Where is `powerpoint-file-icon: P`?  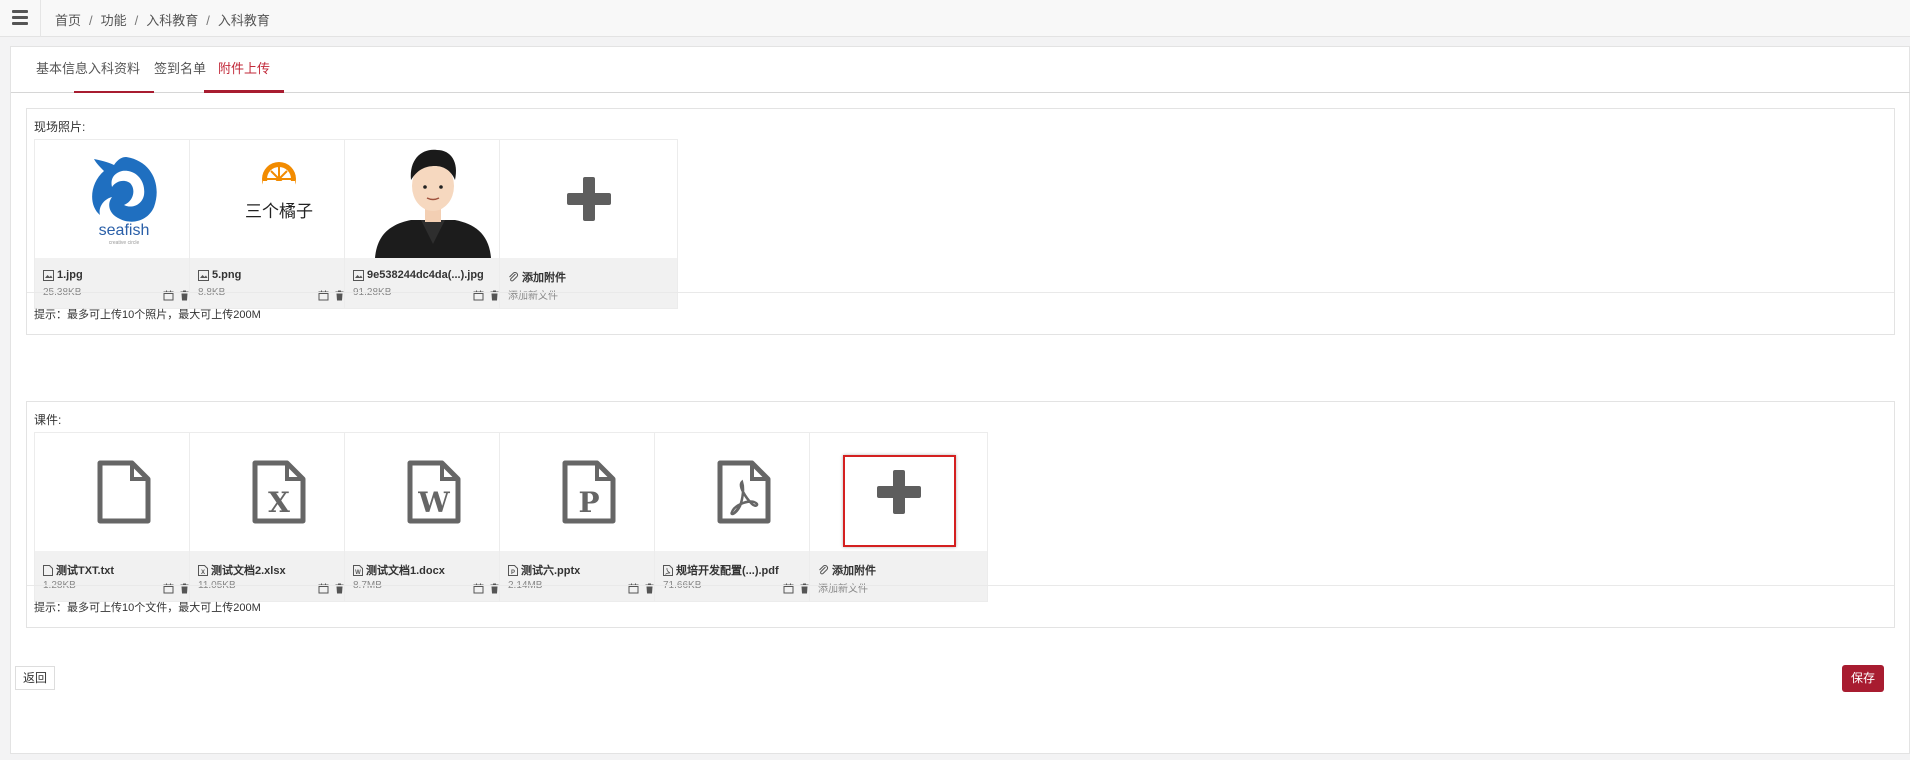 powerpoint-file-icon: P is located at coordinates (588, 492).